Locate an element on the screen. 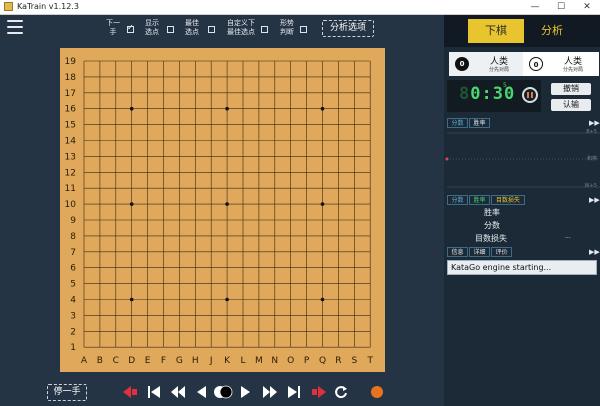  row-label: 18 is located at coordinates (71, 78).